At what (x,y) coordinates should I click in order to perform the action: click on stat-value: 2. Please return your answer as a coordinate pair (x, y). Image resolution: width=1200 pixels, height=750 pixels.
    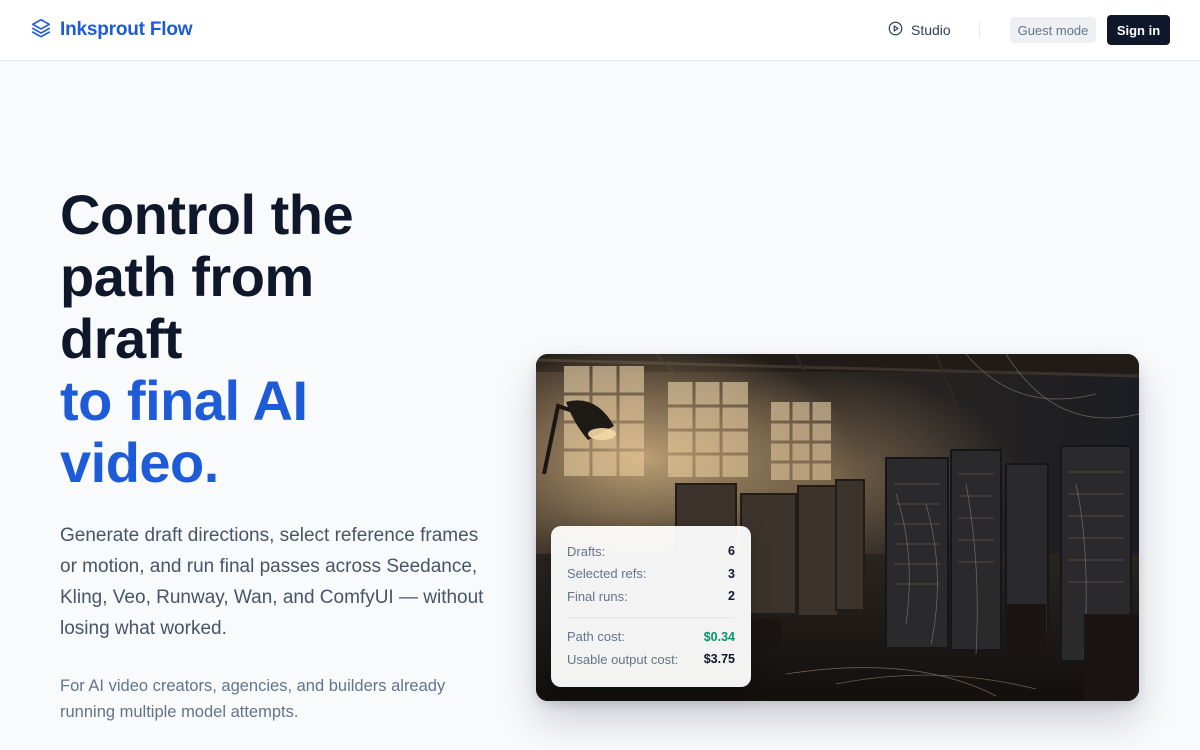
    Looking at the image, I should click on (731, 596).